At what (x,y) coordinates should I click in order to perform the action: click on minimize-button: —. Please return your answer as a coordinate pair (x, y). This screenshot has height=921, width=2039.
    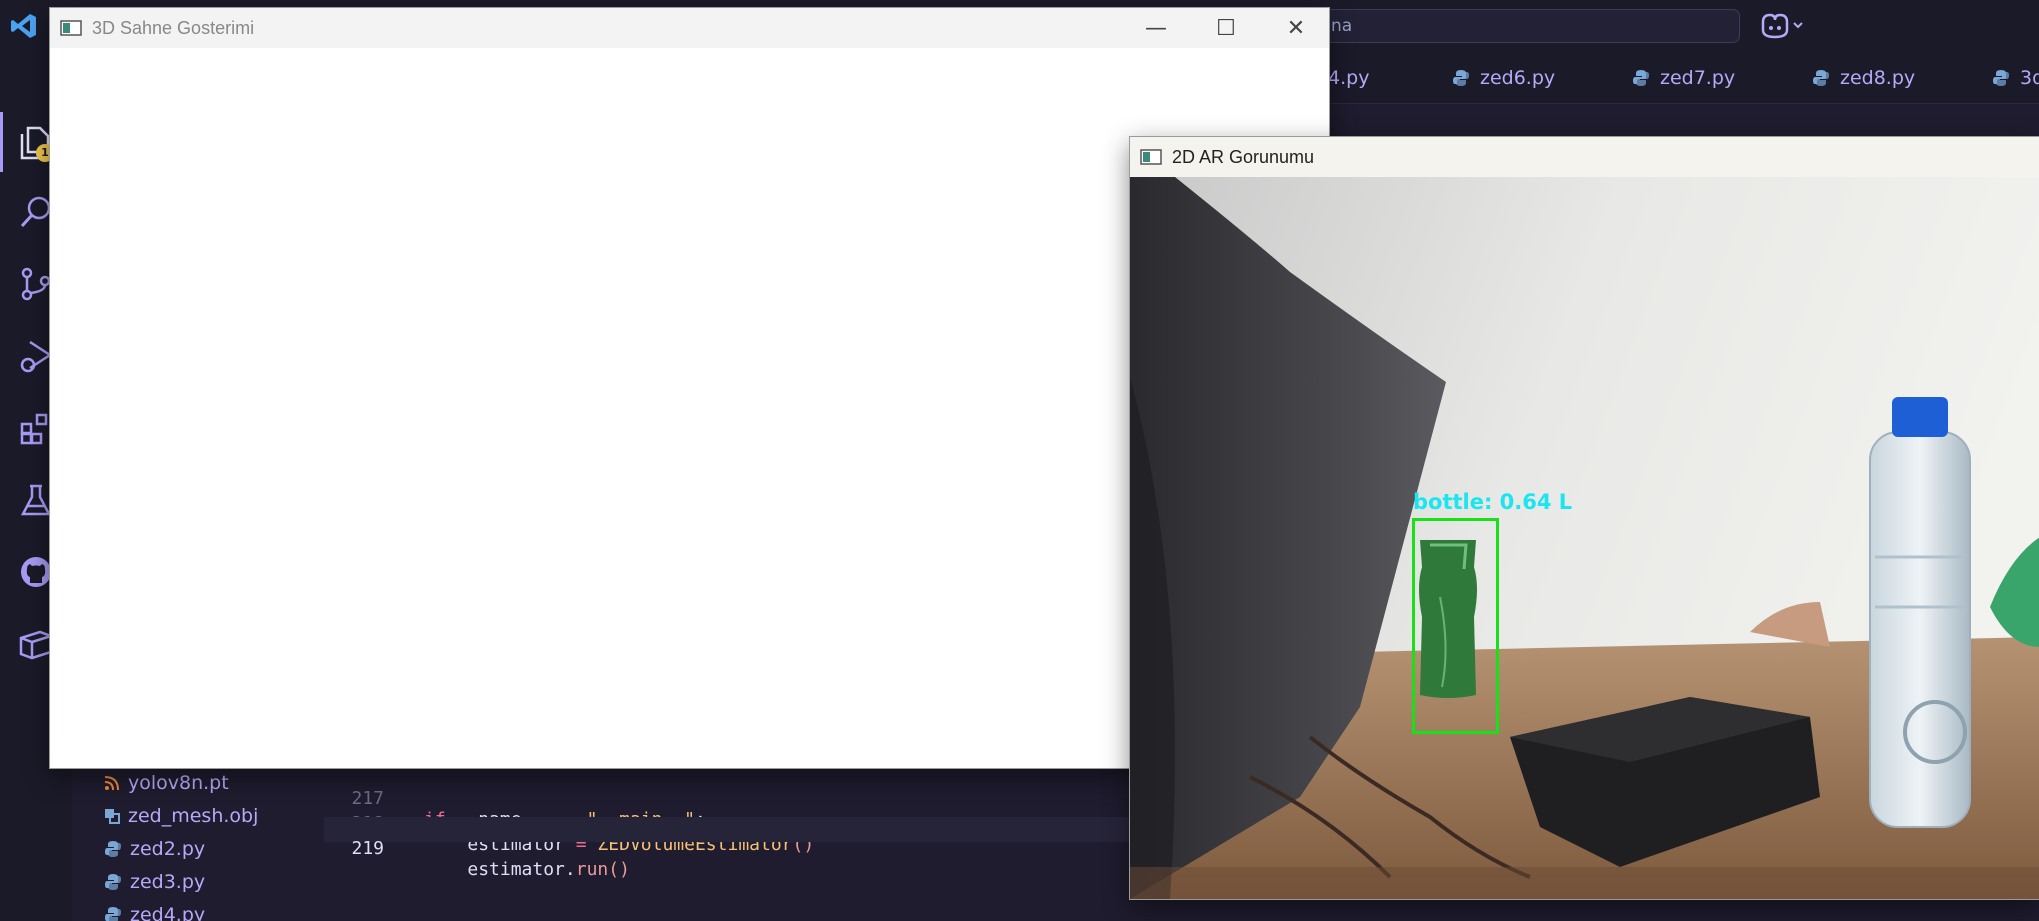
    Looking at the image, I should click on (1156, 28).